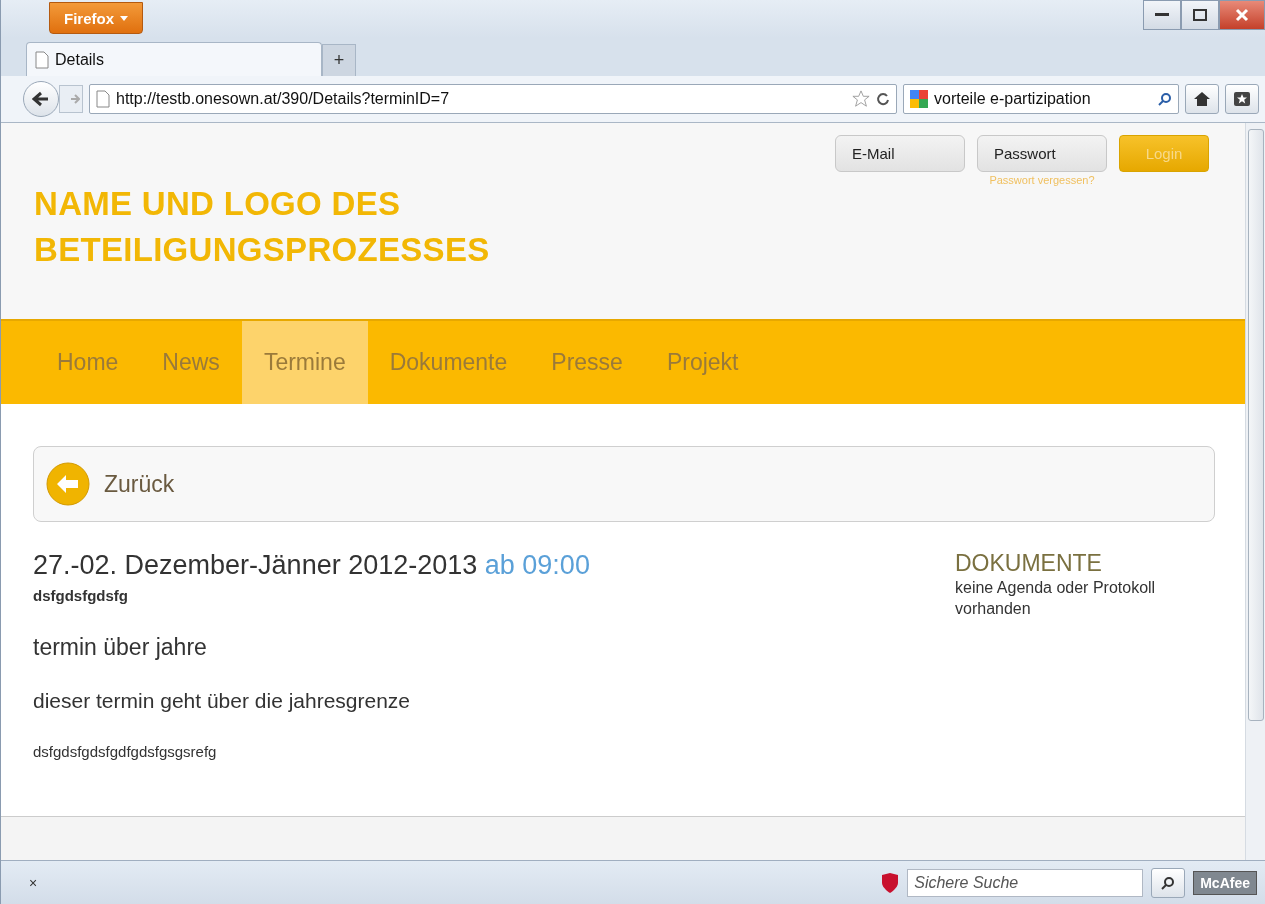 Image resolution: width=1265 pixels, height=904 pixels. I want to click on left-arrow-icon, so click(41, 99).